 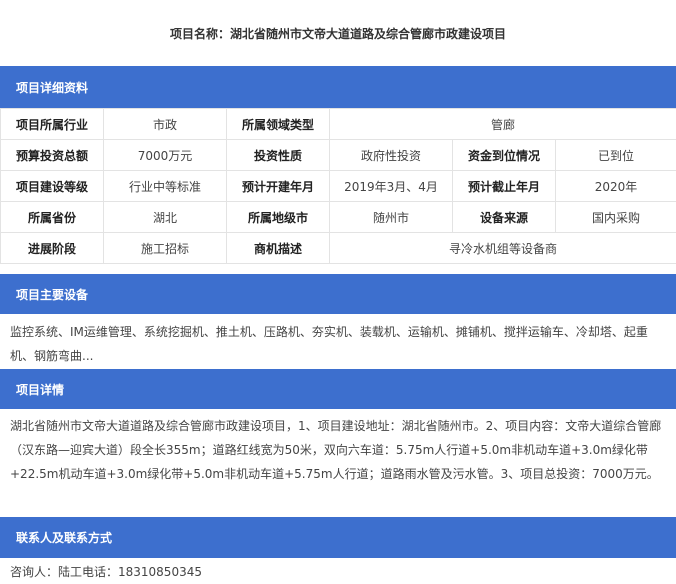 I want to click on label-progress-stage: 进展阶段, so click(x=52, y=248).